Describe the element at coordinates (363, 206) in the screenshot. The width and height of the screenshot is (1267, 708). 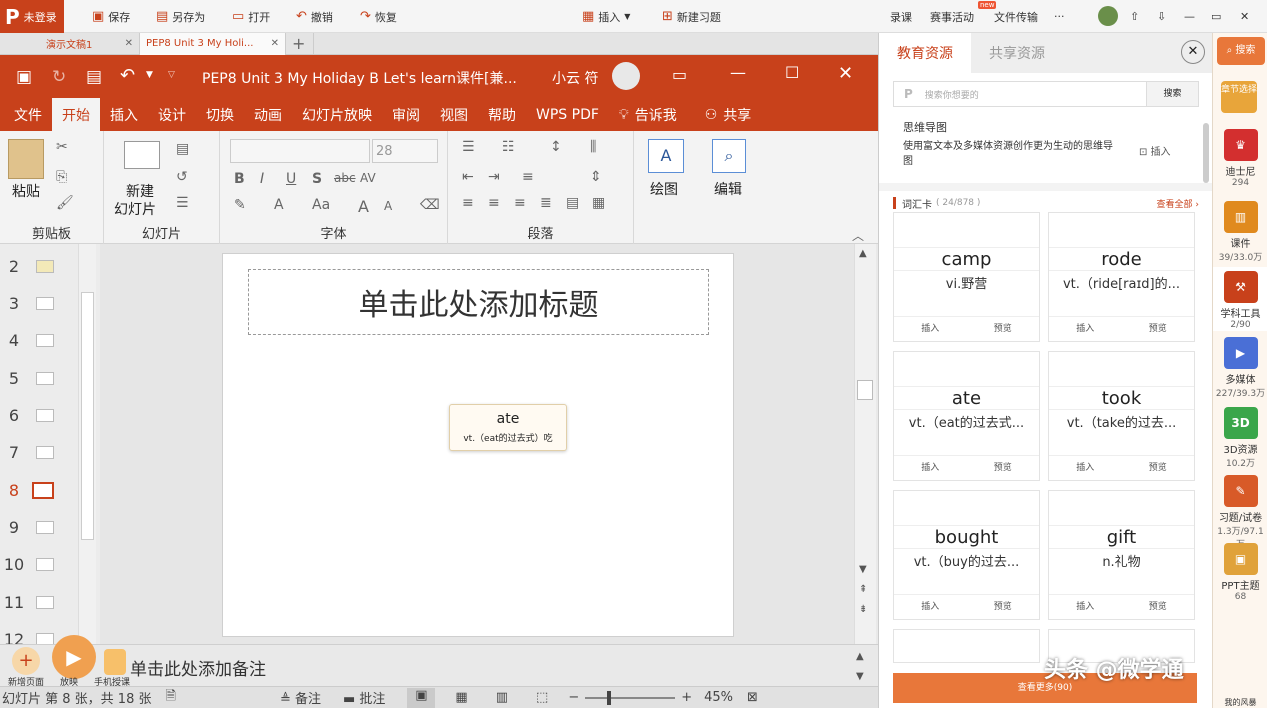
I see `grow-font-button: A` at that location.